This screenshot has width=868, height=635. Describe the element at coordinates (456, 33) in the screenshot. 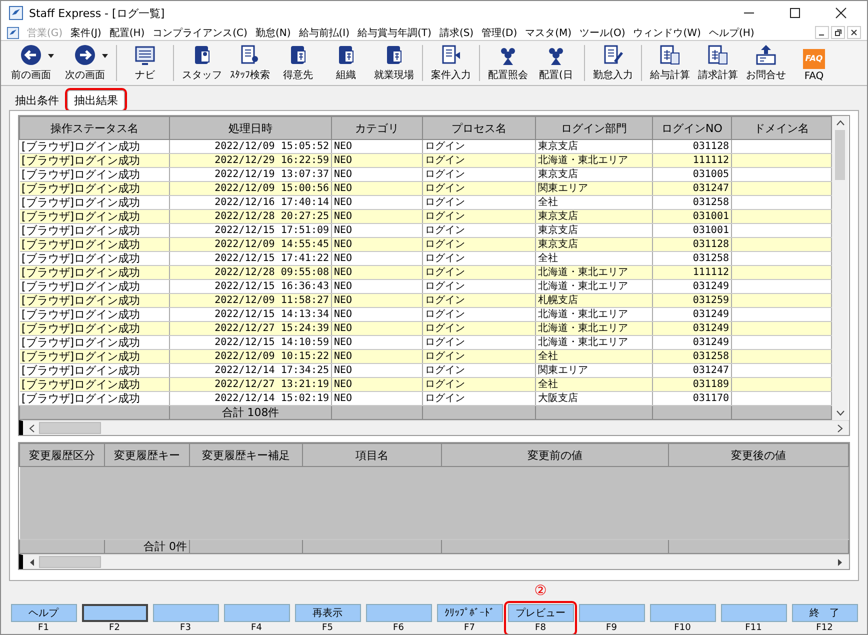

I see `menu-item: 請求(S)` at that location.